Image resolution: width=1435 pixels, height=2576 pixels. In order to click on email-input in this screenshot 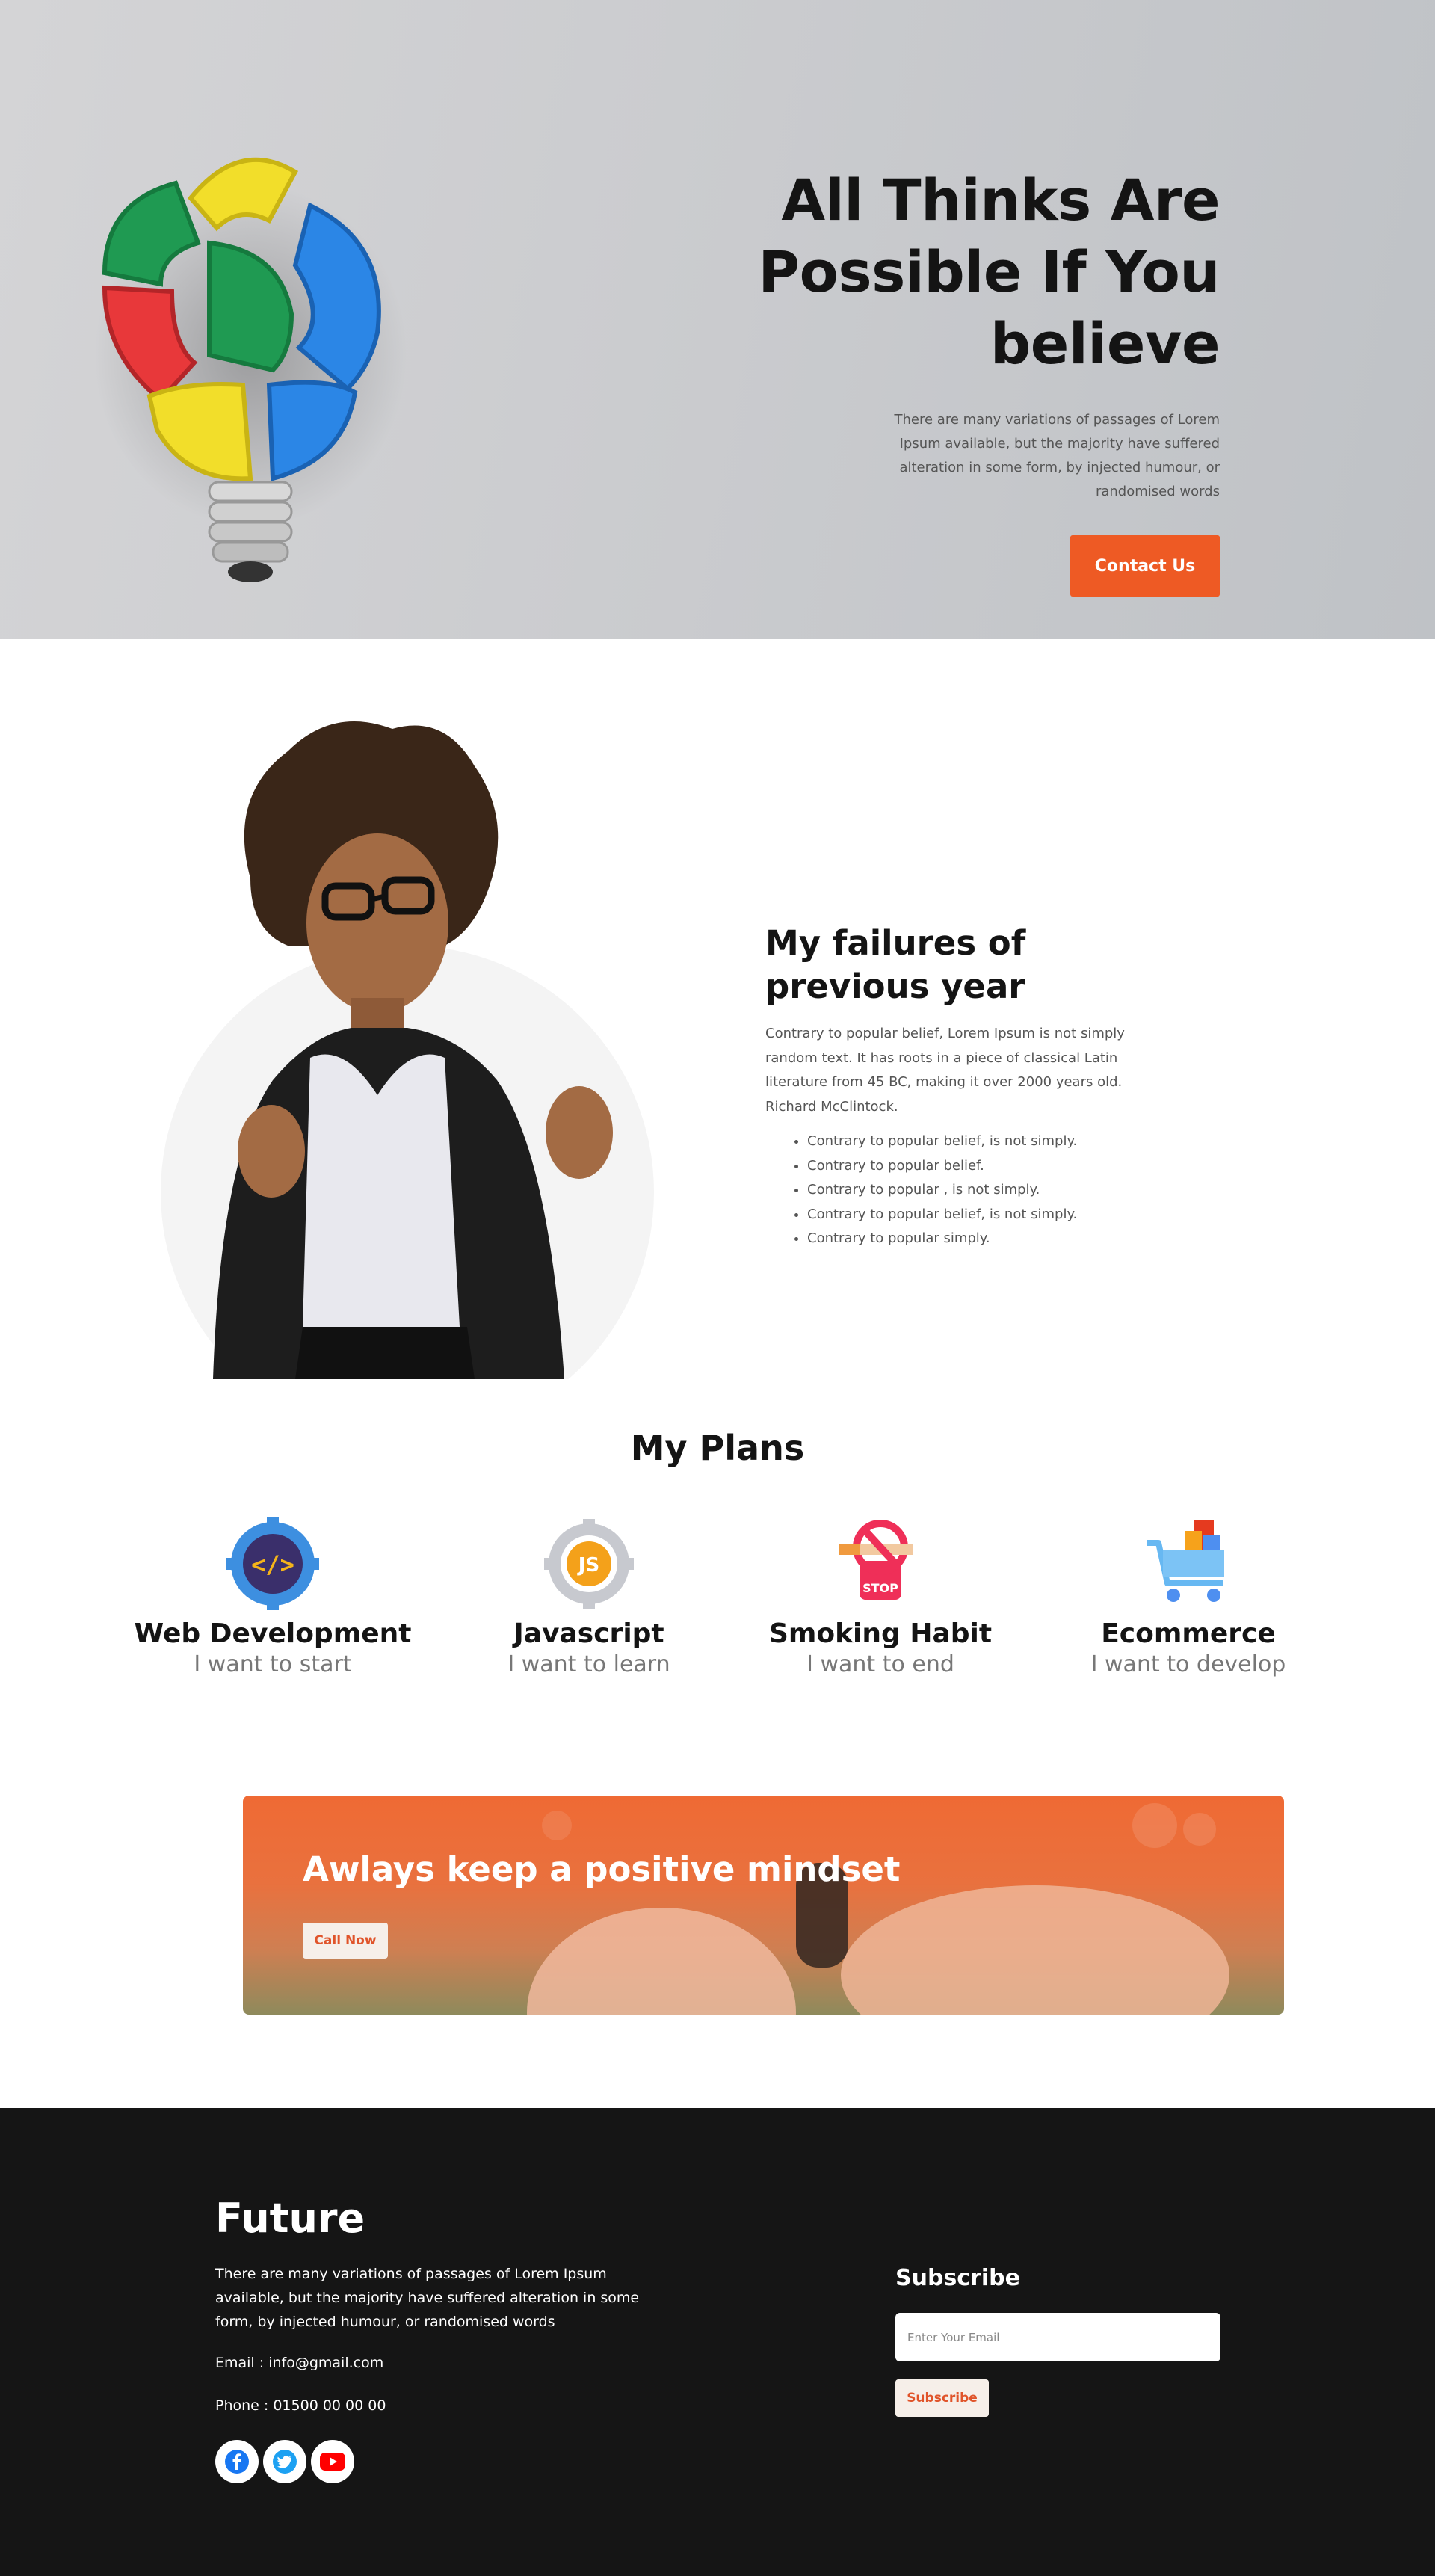, I will do `click(1057, 2337)`.